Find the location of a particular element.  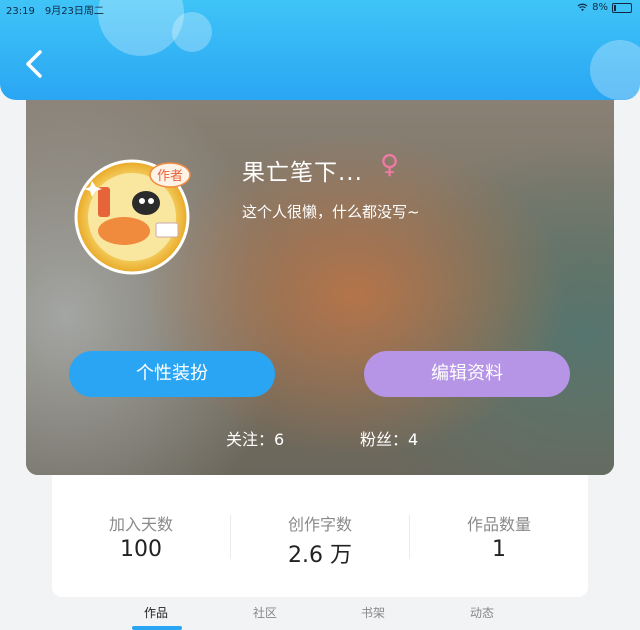

tab-activity: 动态 is located at coordinates (482, 612).